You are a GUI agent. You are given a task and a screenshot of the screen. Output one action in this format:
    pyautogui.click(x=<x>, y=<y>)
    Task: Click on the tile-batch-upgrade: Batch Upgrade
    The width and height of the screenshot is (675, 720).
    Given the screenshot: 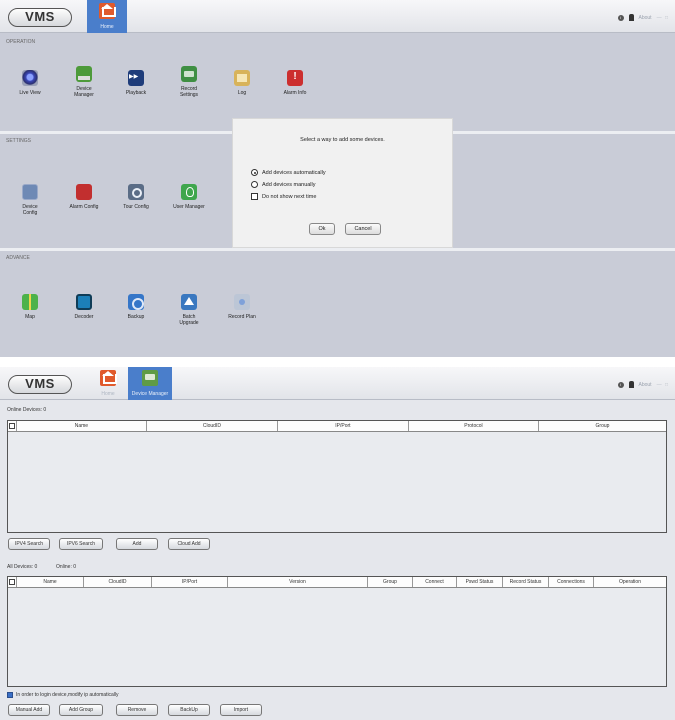 What is the action you would take?
    pyautogui.click(x=189, y=310)
    